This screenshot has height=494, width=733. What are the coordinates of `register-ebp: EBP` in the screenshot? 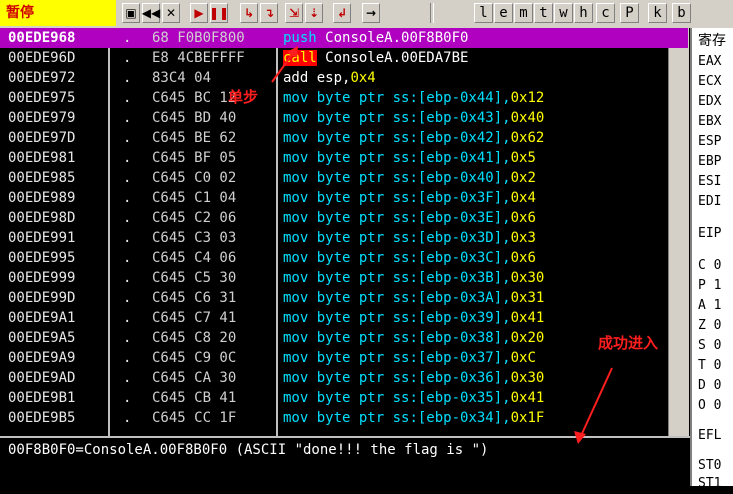 It's located at (709, 162).